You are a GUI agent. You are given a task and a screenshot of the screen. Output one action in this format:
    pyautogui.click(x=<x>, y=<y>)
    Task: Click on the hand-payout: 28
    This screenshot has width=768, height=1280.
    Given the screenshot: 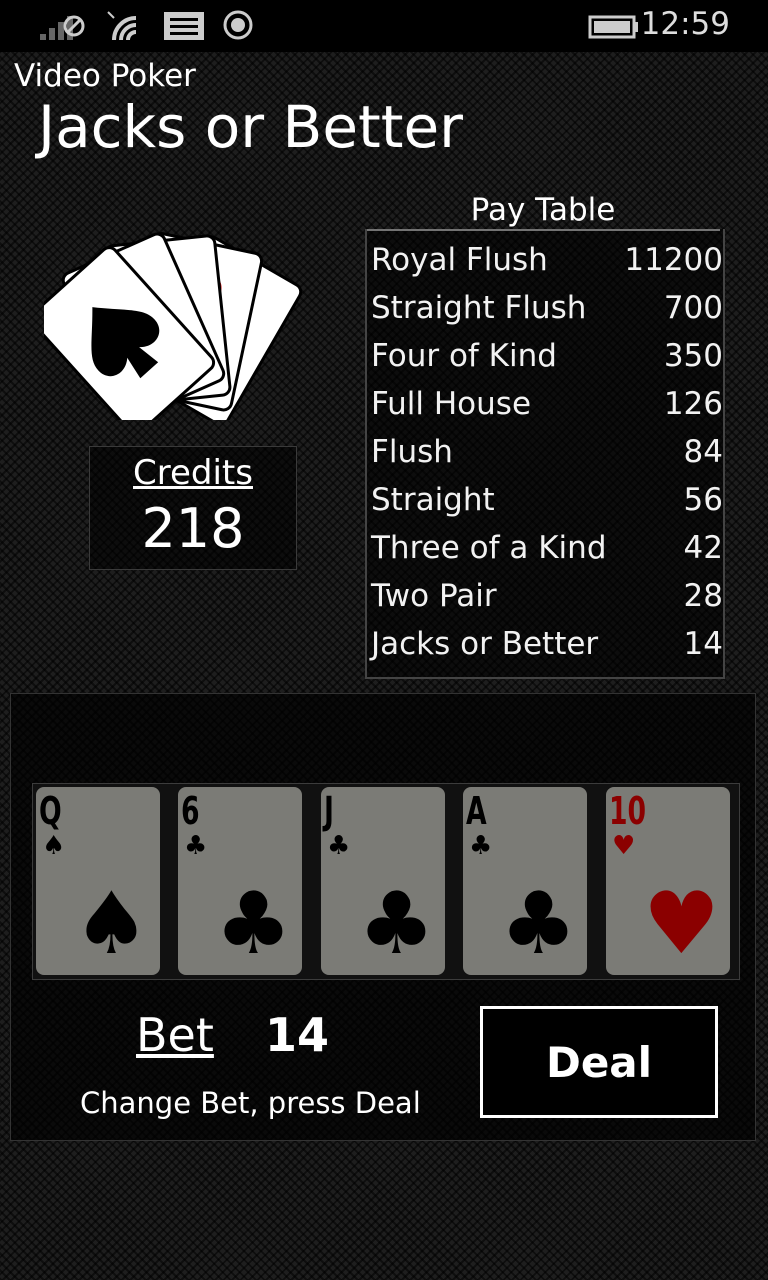 What is the action you would take?
    pyautogui.click(x=703, y=596)
    